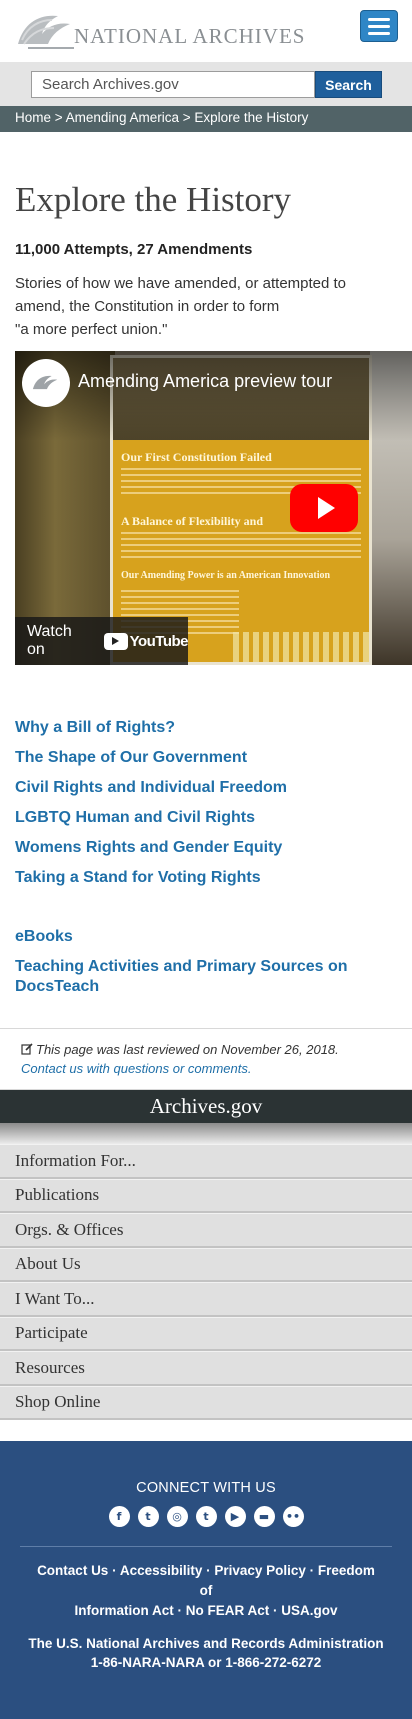  I want to click on twitter-icon: t, so click(148, 1516).